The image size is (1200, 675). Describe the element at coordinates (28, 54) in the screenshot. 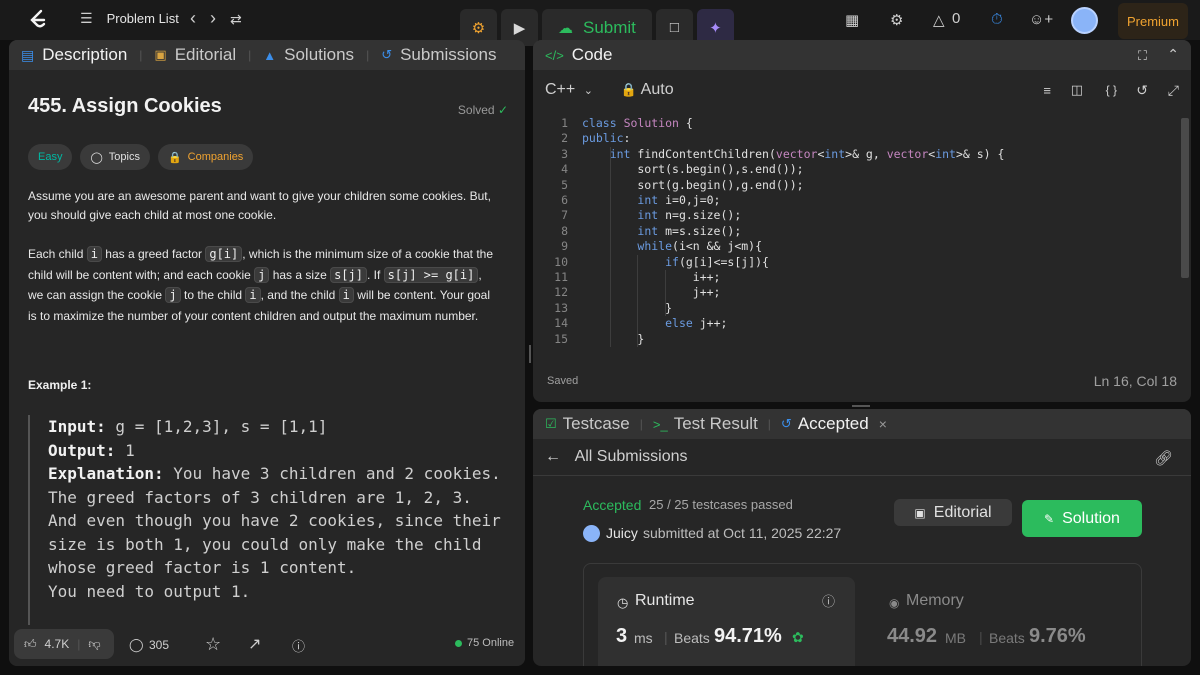

I see `description-tab-icon: ▤` at that location.